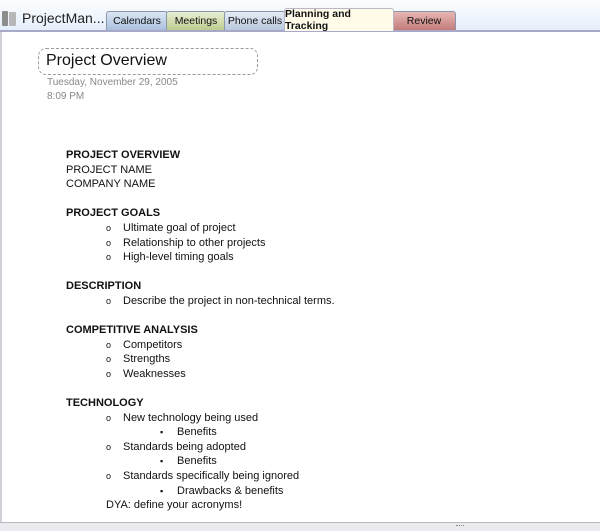 The image size is (600, 531). I want to click on line-company-name: COMPANY NAME, so click(111, 184).